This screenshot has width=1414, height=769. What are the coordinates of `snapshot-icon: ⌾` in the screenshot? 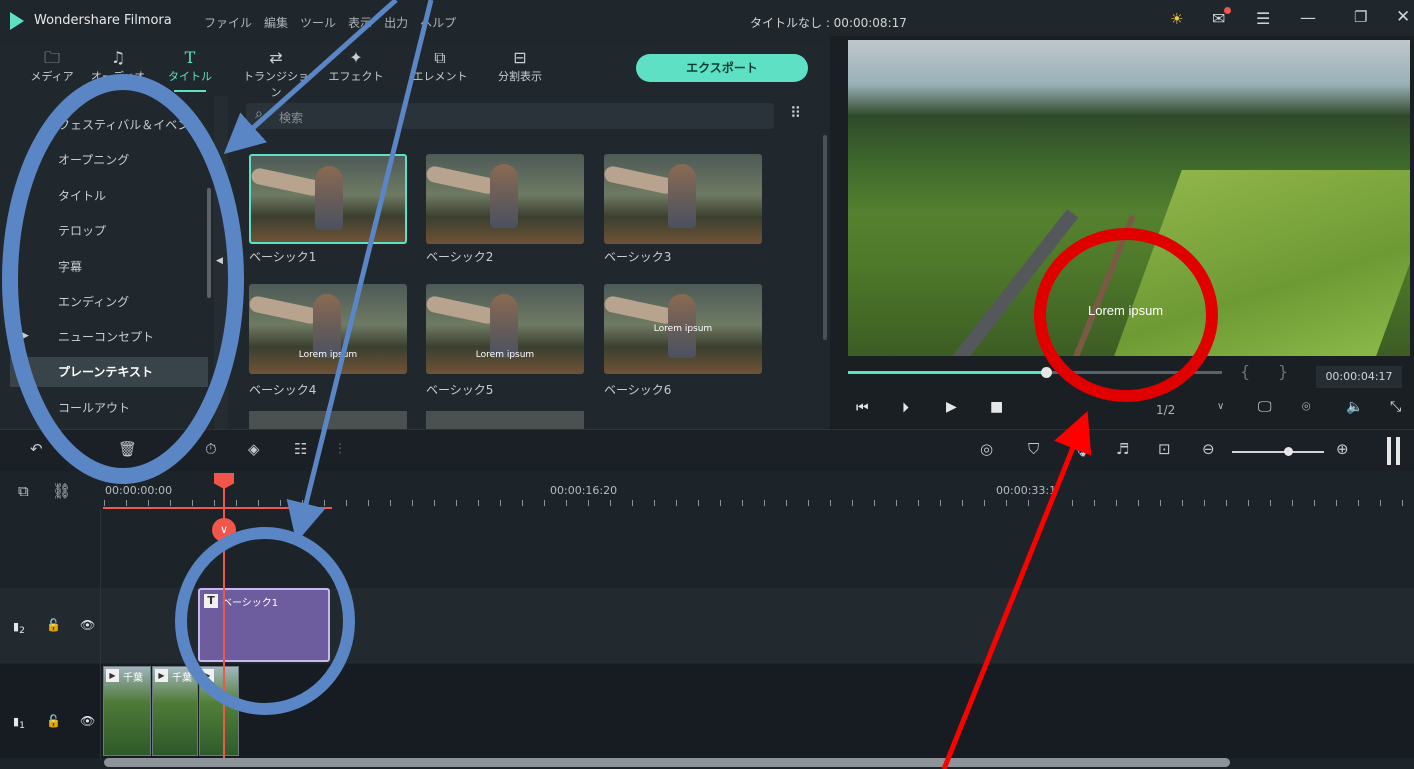 It's located at (1306, 407).